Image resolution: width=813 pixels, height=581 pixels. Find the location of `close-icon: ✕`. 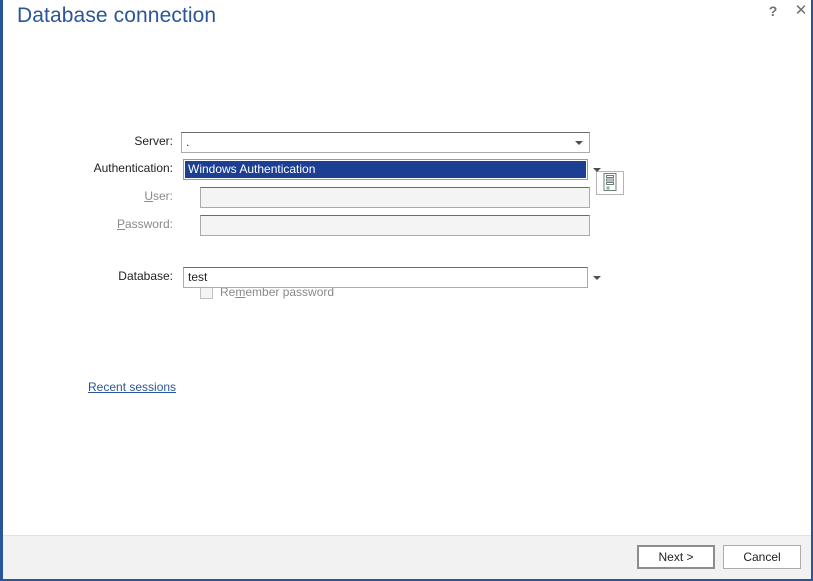

close-icon: ✕ is located at coordinates (799, 11).